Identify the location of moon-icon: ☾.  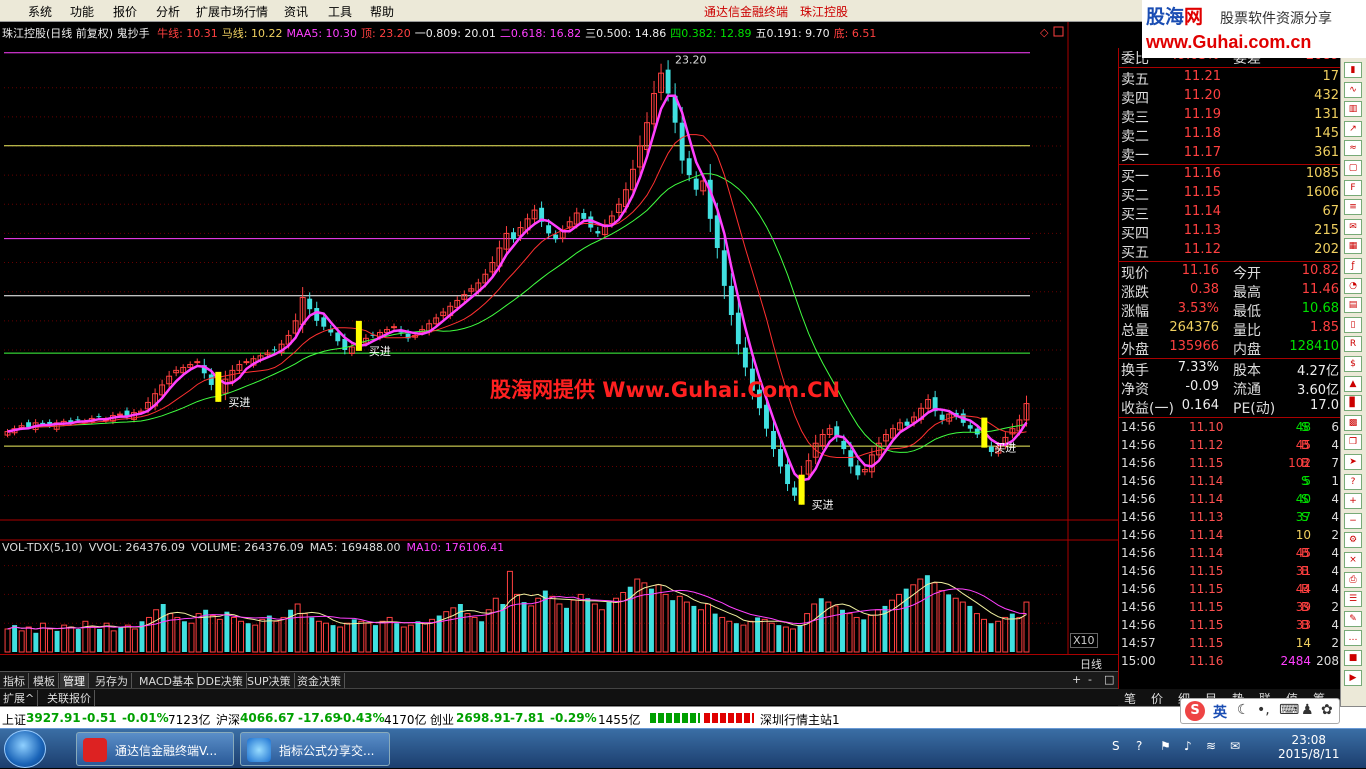
(1243, 710).